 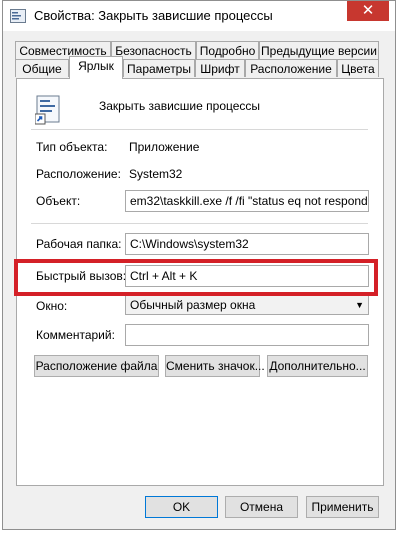 What do you see at coordinates (180, 106) in the screenshot?
I see `shortcut-name: Закрыть зависшие процессы` at bounding box center [180, 106].